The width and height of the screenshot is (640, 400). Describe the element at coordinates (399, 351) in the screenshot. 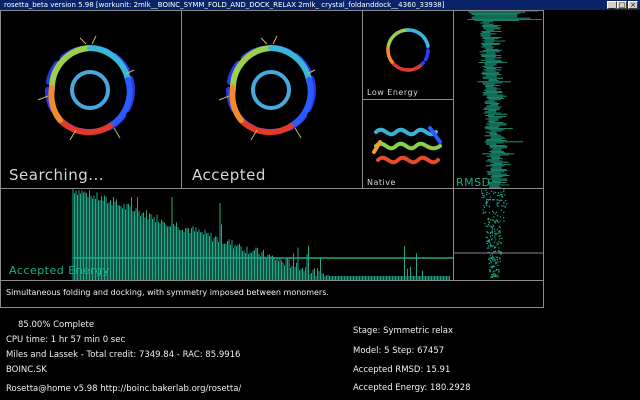

I see `model-step-text: Model: 5 Step: 67457` at that location.